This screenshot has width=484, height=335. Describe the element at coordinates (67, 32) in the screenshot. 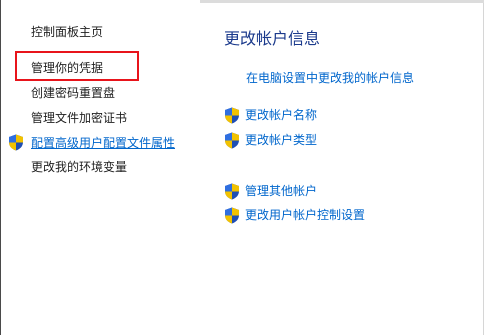

I see `sidebar-item-control-panel-home: 控制面板主页` at that location.